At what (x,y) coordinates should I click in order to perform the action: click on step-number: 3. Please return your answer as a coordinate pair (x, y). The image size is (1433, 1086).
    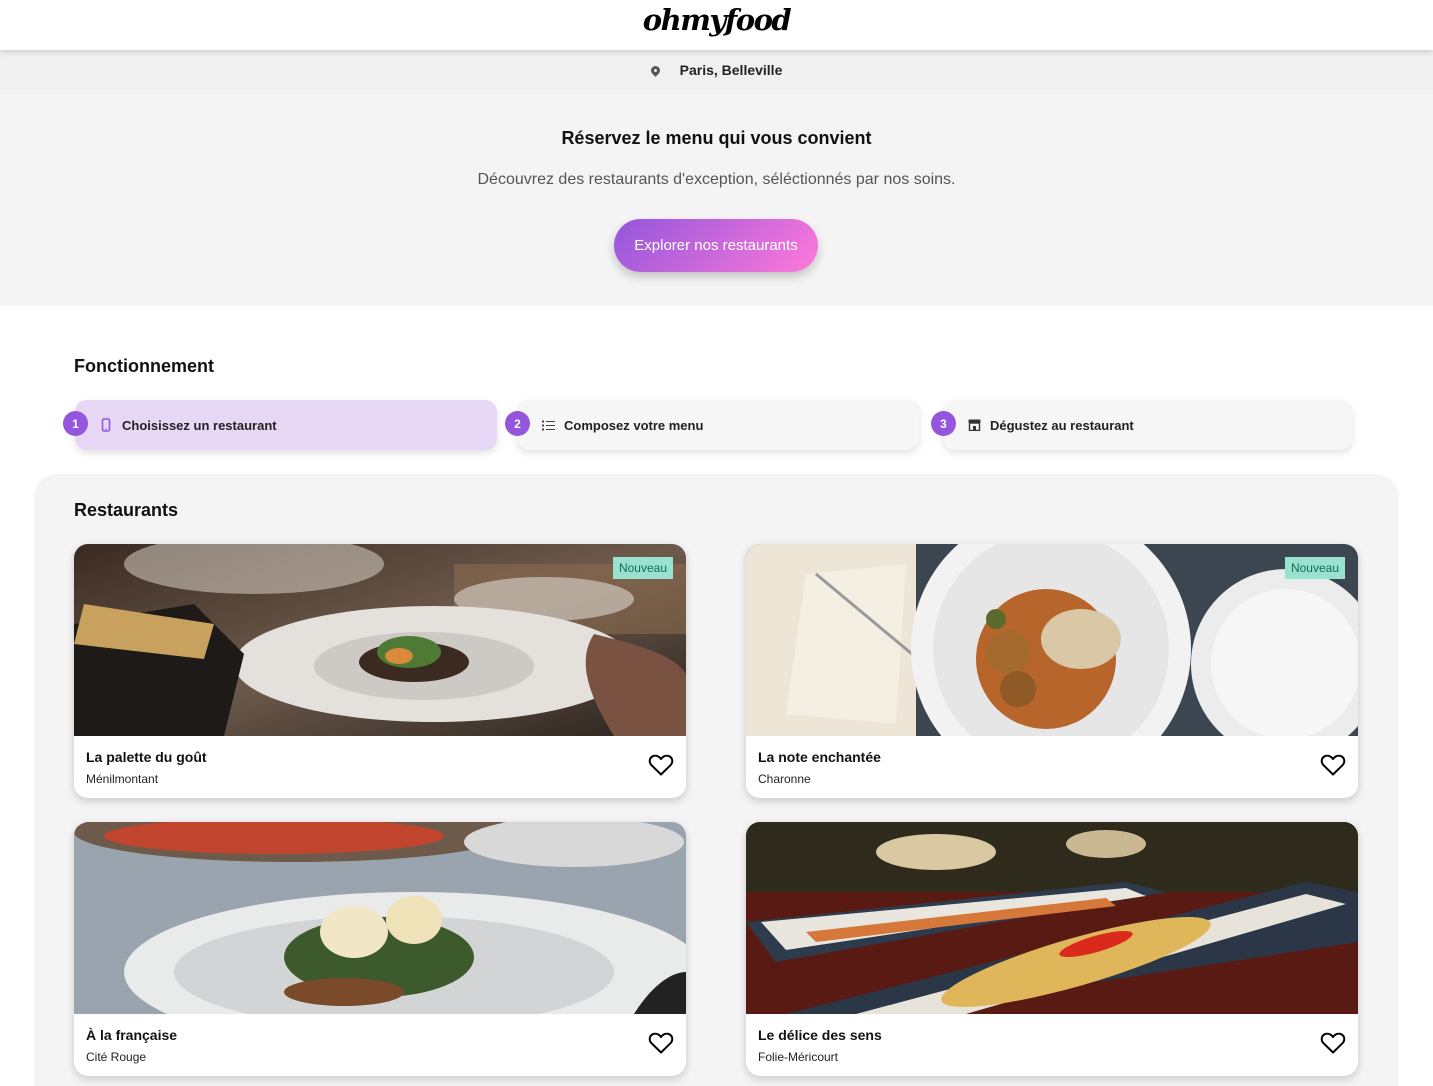
    Looking at the image, I should click on (943, 423).